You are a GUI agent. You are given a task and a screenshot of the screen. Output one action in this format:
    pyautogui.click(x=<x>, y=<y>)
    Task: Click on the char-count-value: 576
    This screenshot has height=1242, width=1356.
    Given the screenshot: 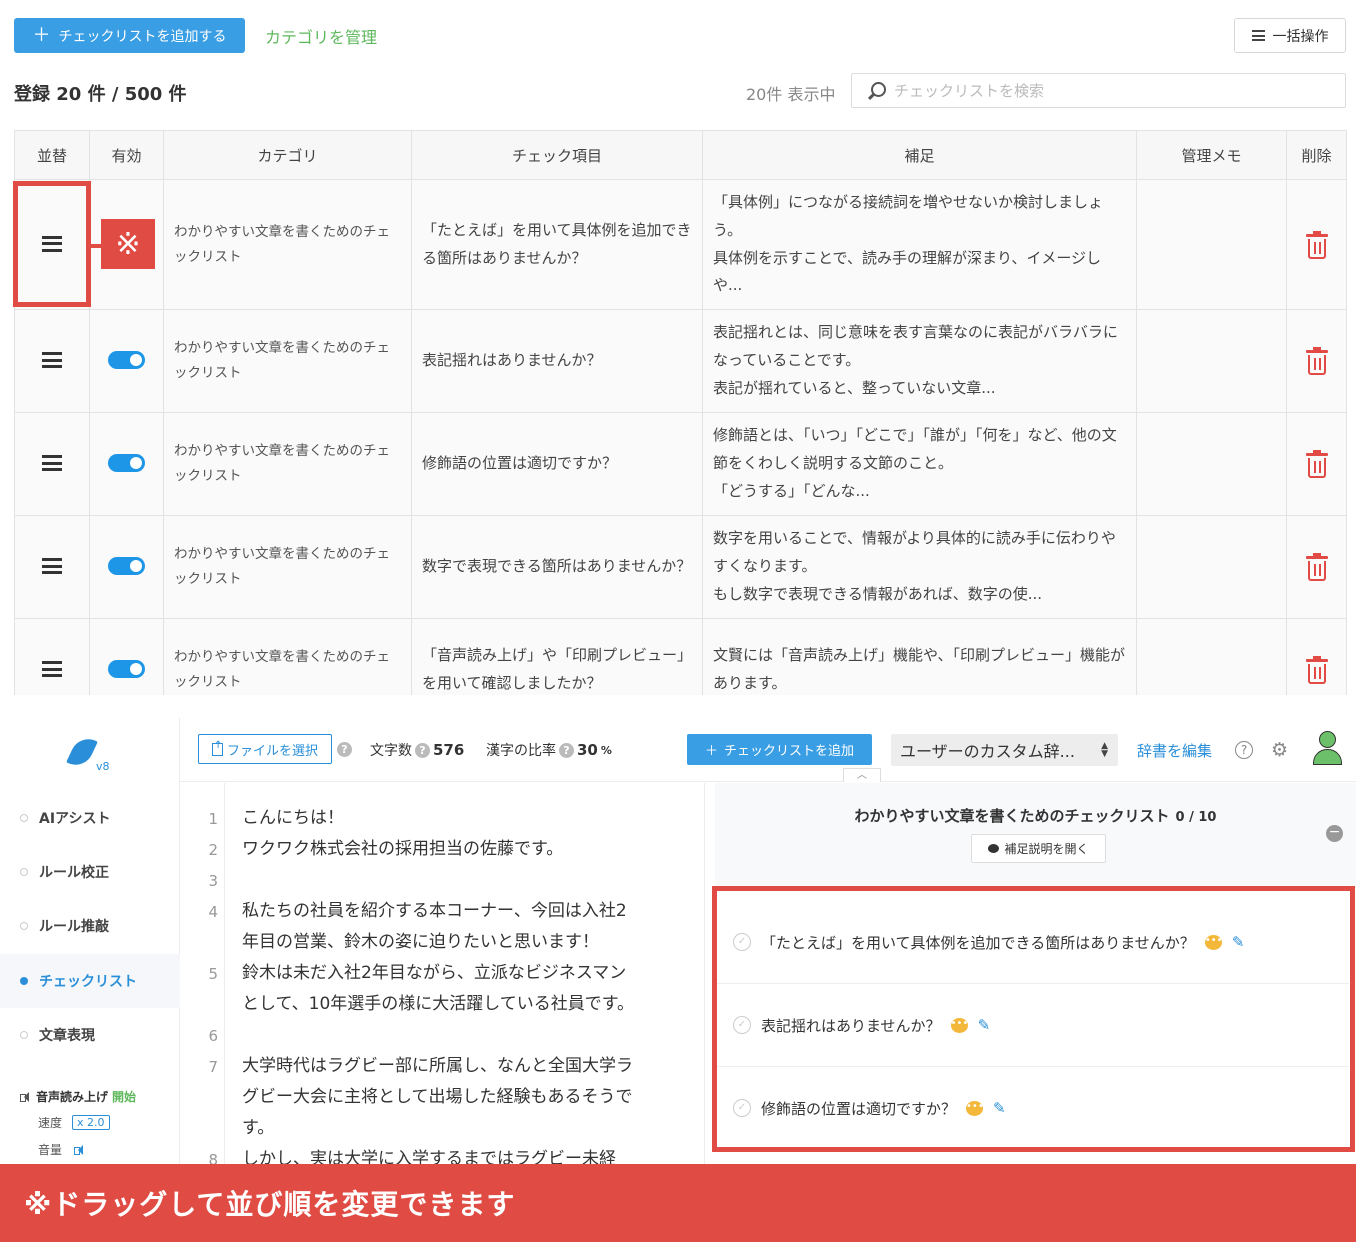 What is the action you would take?
    pyautogui.click(x=449, y=750)
    